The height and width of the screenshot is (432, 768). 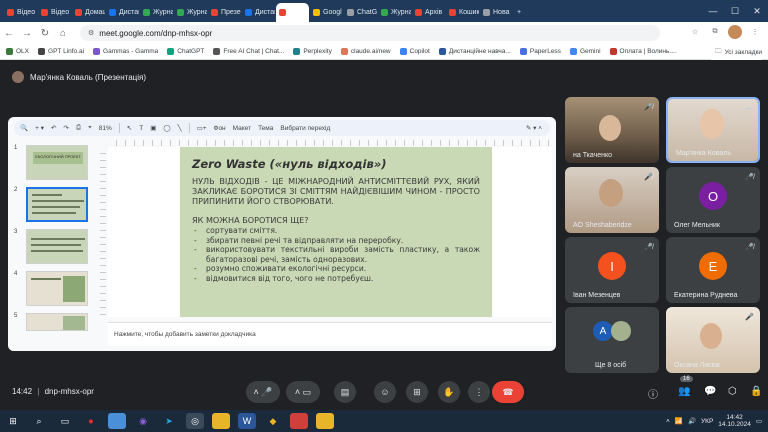 What do you see at coordinates (185, 51) in the screenshot?
I see `bookmark-item: ChatGPT` at bounding box center [185, 51].